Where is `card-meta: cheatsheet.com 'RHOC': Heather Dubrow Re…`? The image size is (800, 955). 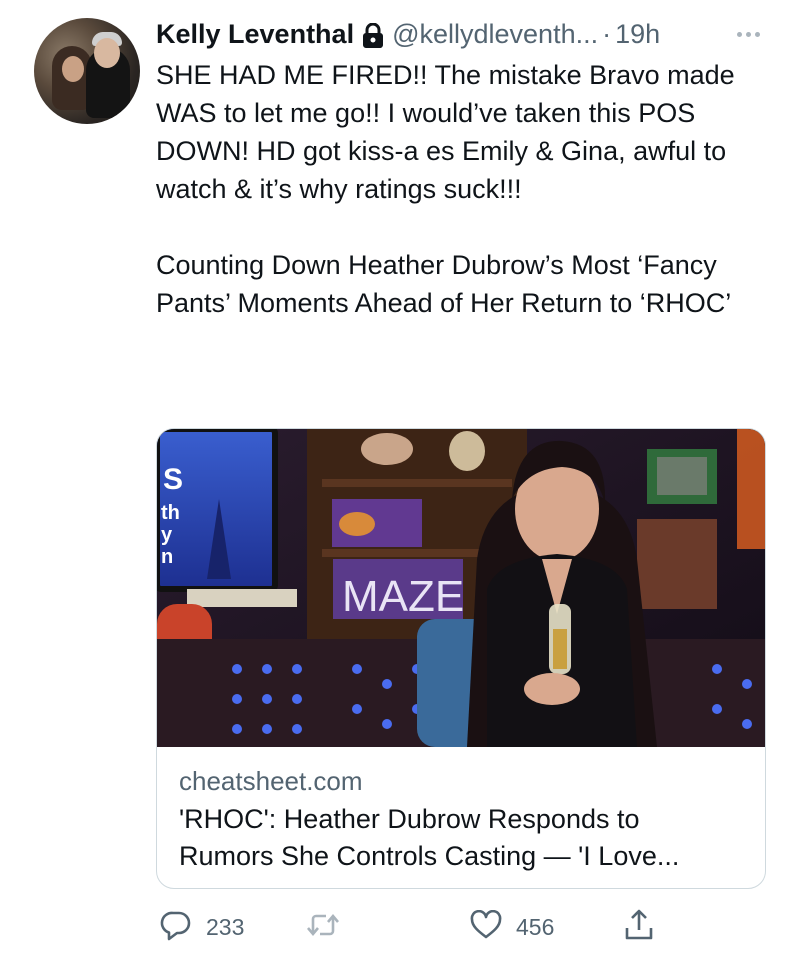 card-meta: cheatsheet.com 'RHOC': Heather Dubrow Re… is located at coordinates (464, 819).